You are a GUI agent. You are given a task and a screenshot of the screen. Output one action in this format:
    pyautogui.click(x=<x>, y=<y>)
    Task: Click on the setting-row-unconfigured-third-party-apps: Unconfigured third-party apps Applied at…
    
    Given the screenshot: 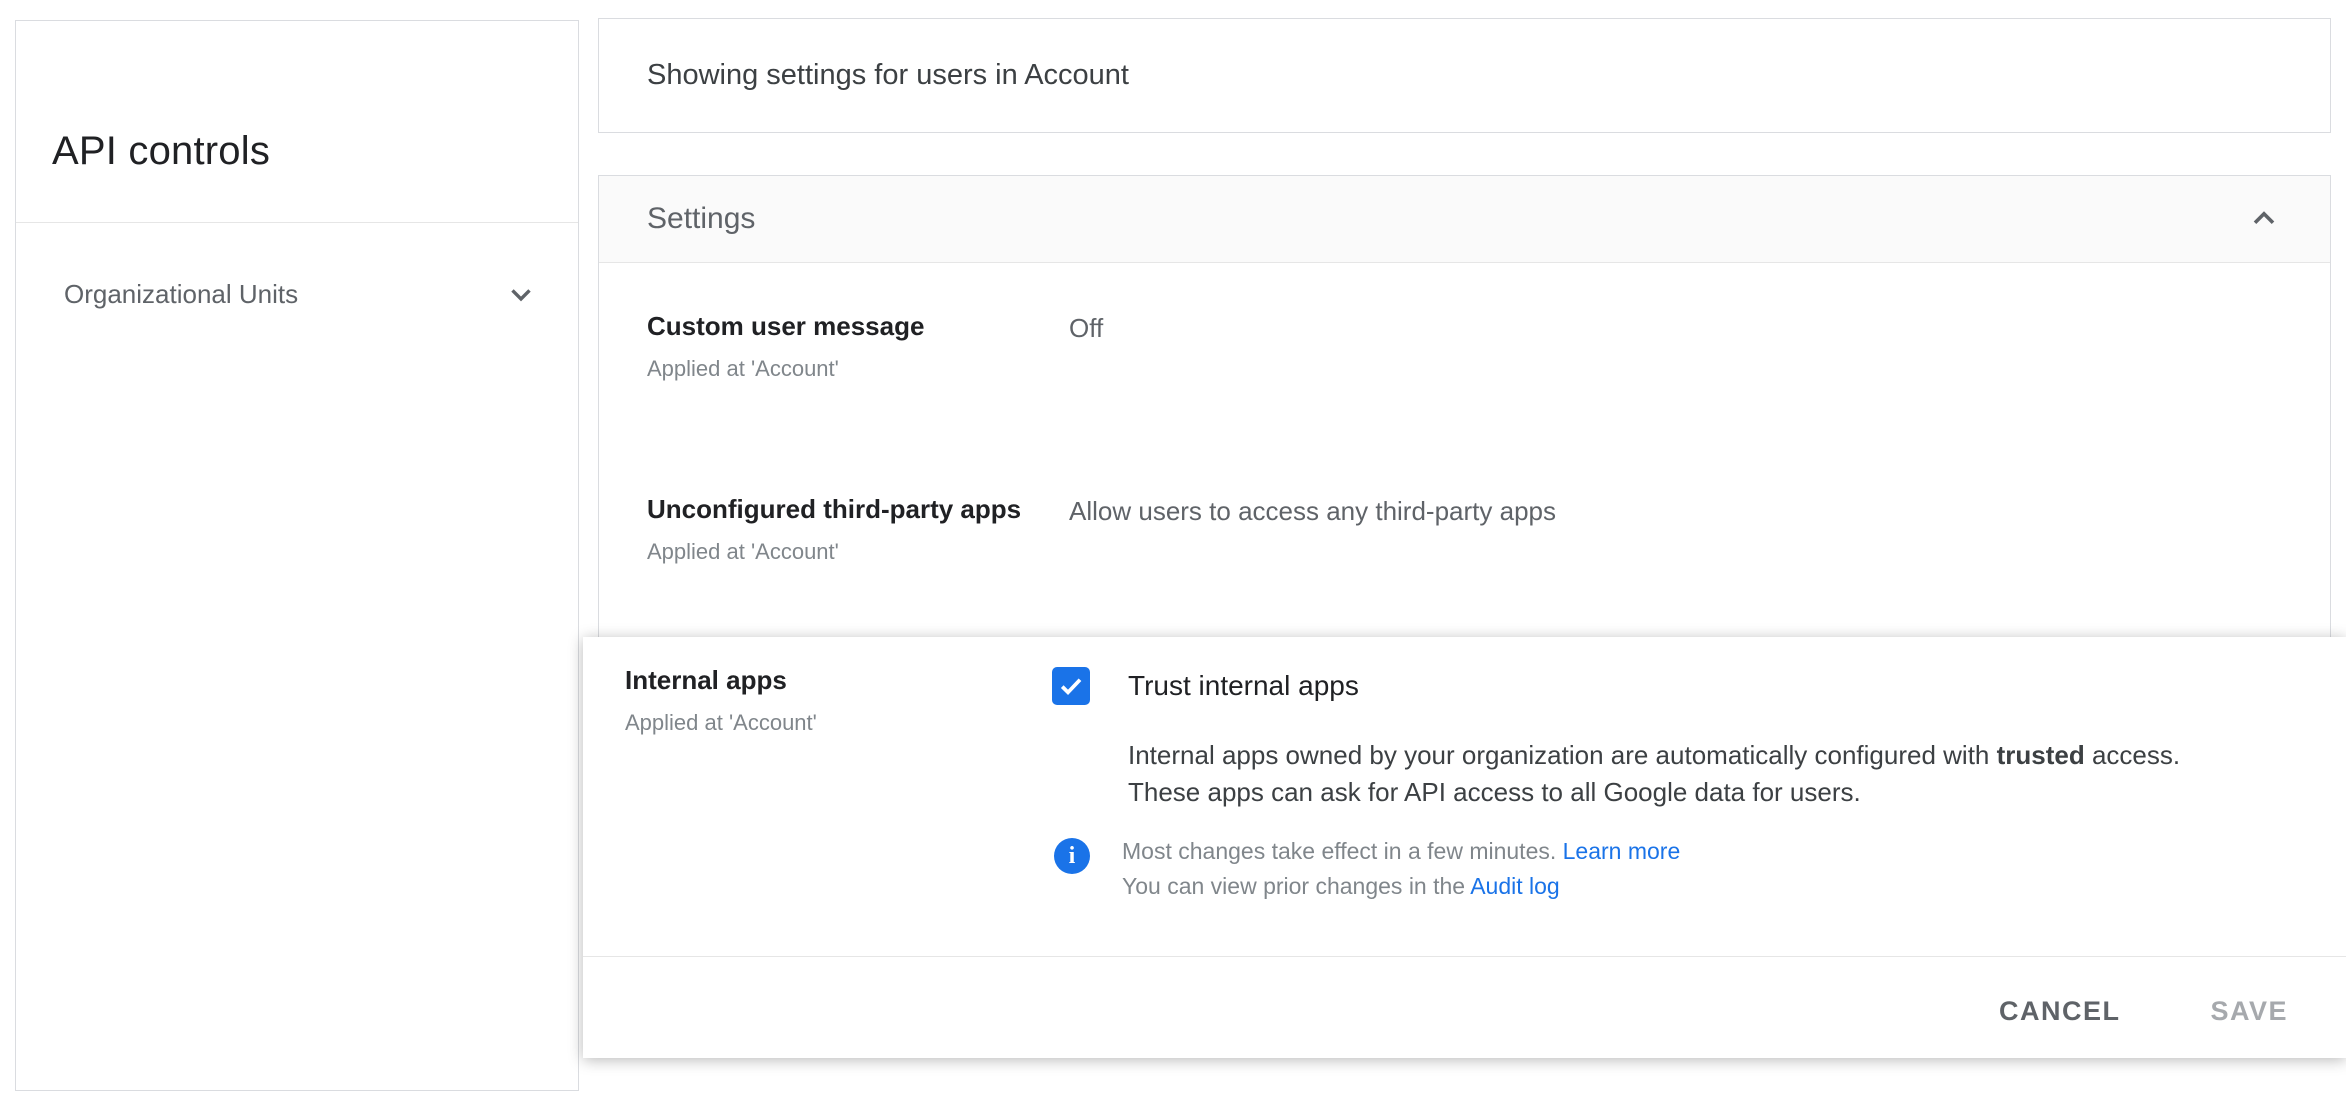 What is the action you would take?
    pyautogui.click(x=1464, y=529)
    